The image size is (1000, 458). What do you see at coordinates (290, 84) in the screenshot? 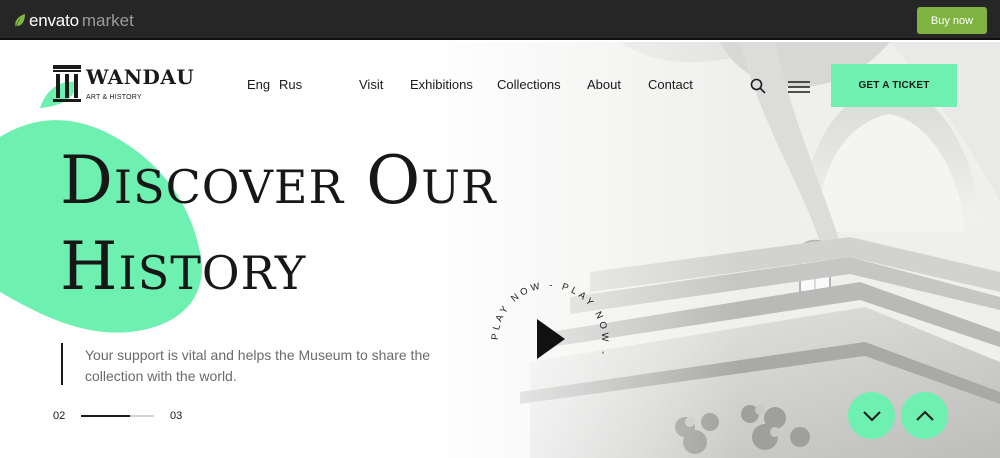
I see `lang-rus: Rus` at bounding box center [290, 84].